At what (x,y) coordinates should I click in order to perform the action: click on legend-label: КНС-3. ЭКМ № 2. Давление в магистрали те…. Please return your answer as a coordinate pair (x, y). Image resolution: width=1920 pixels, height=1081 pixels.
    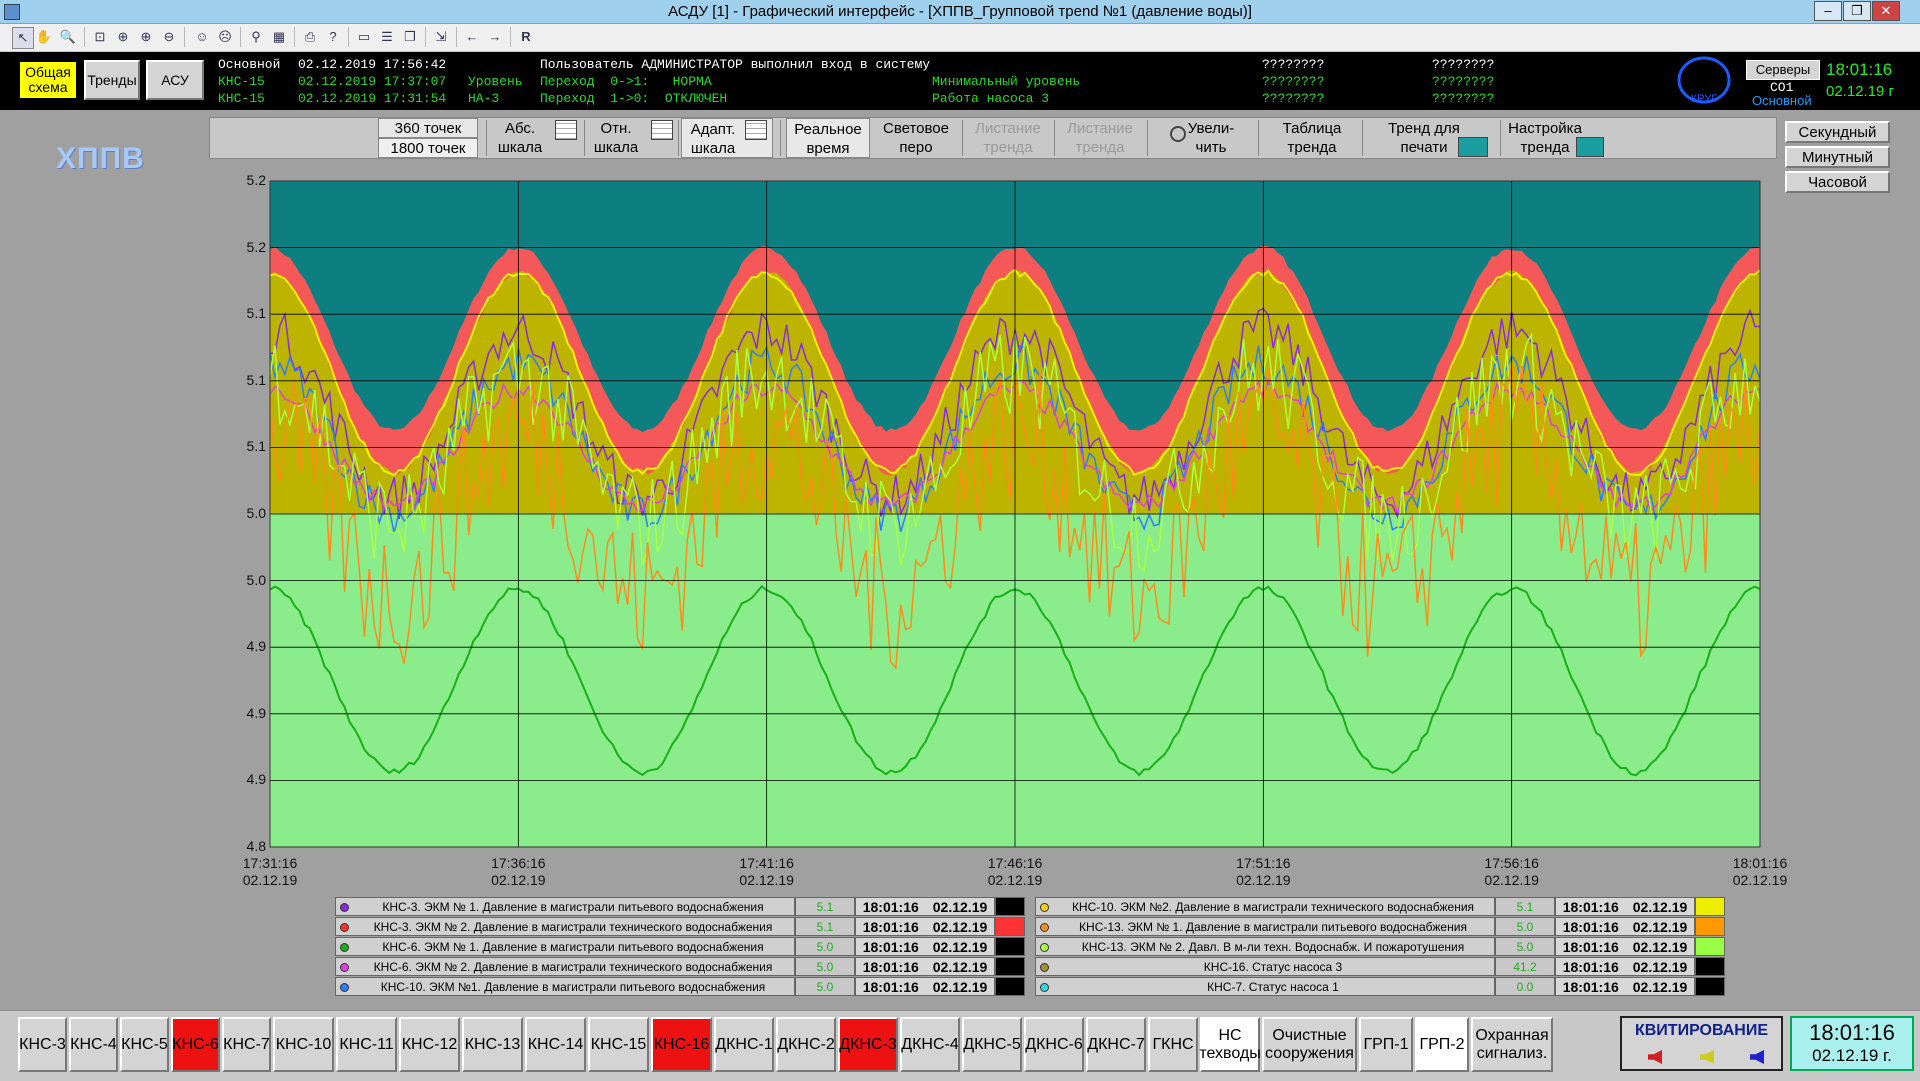
    Looking at the image, I should click on (573, 927).